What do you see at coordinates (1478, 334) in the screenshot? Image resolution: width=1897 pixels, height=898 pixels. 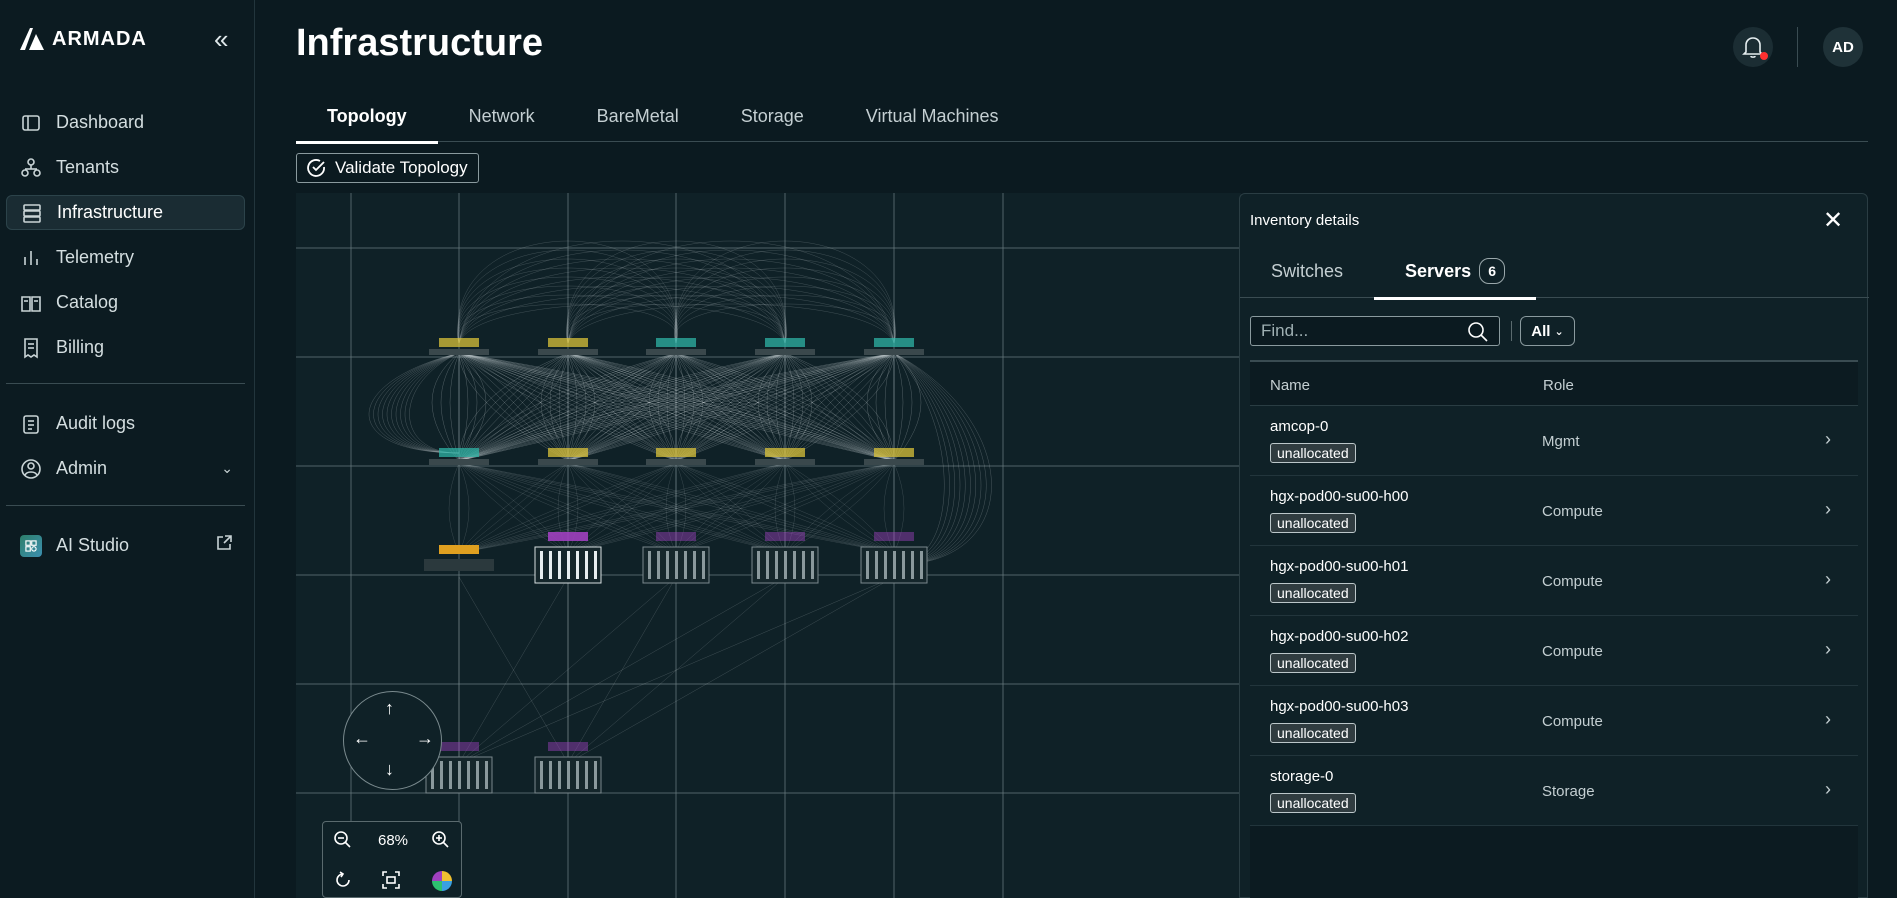 I see `search-icon` at bounding box center [1478, 334].